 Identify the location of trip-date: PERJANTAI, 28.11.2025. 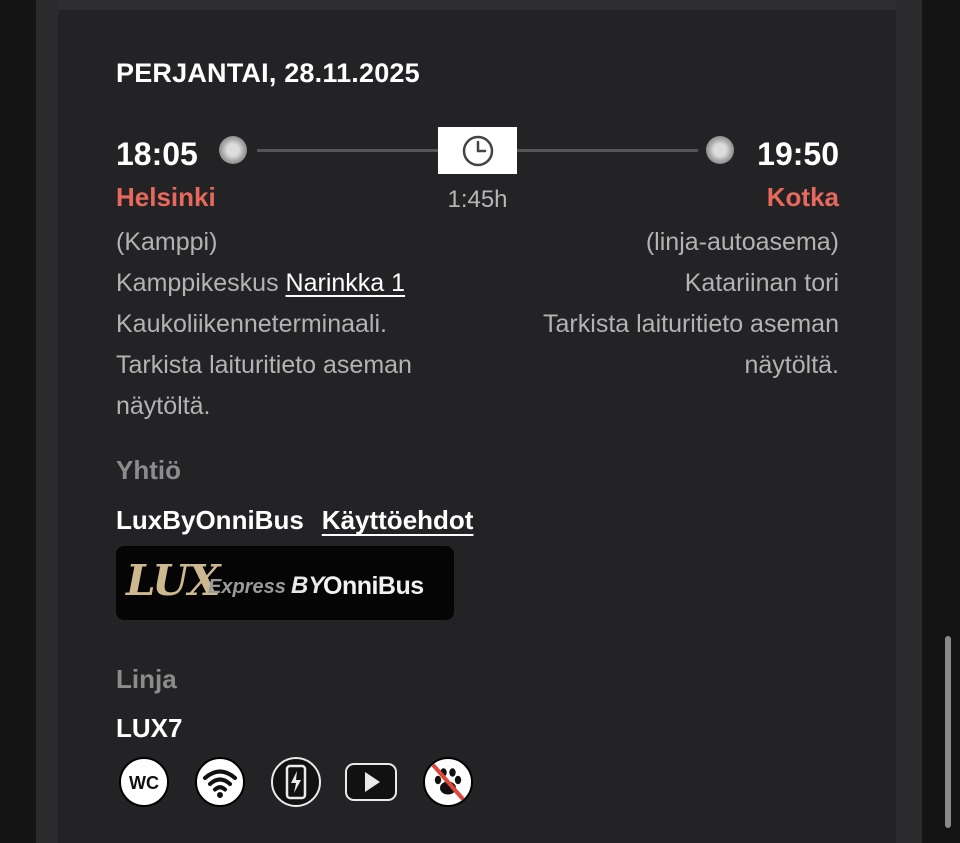
(268, 73).